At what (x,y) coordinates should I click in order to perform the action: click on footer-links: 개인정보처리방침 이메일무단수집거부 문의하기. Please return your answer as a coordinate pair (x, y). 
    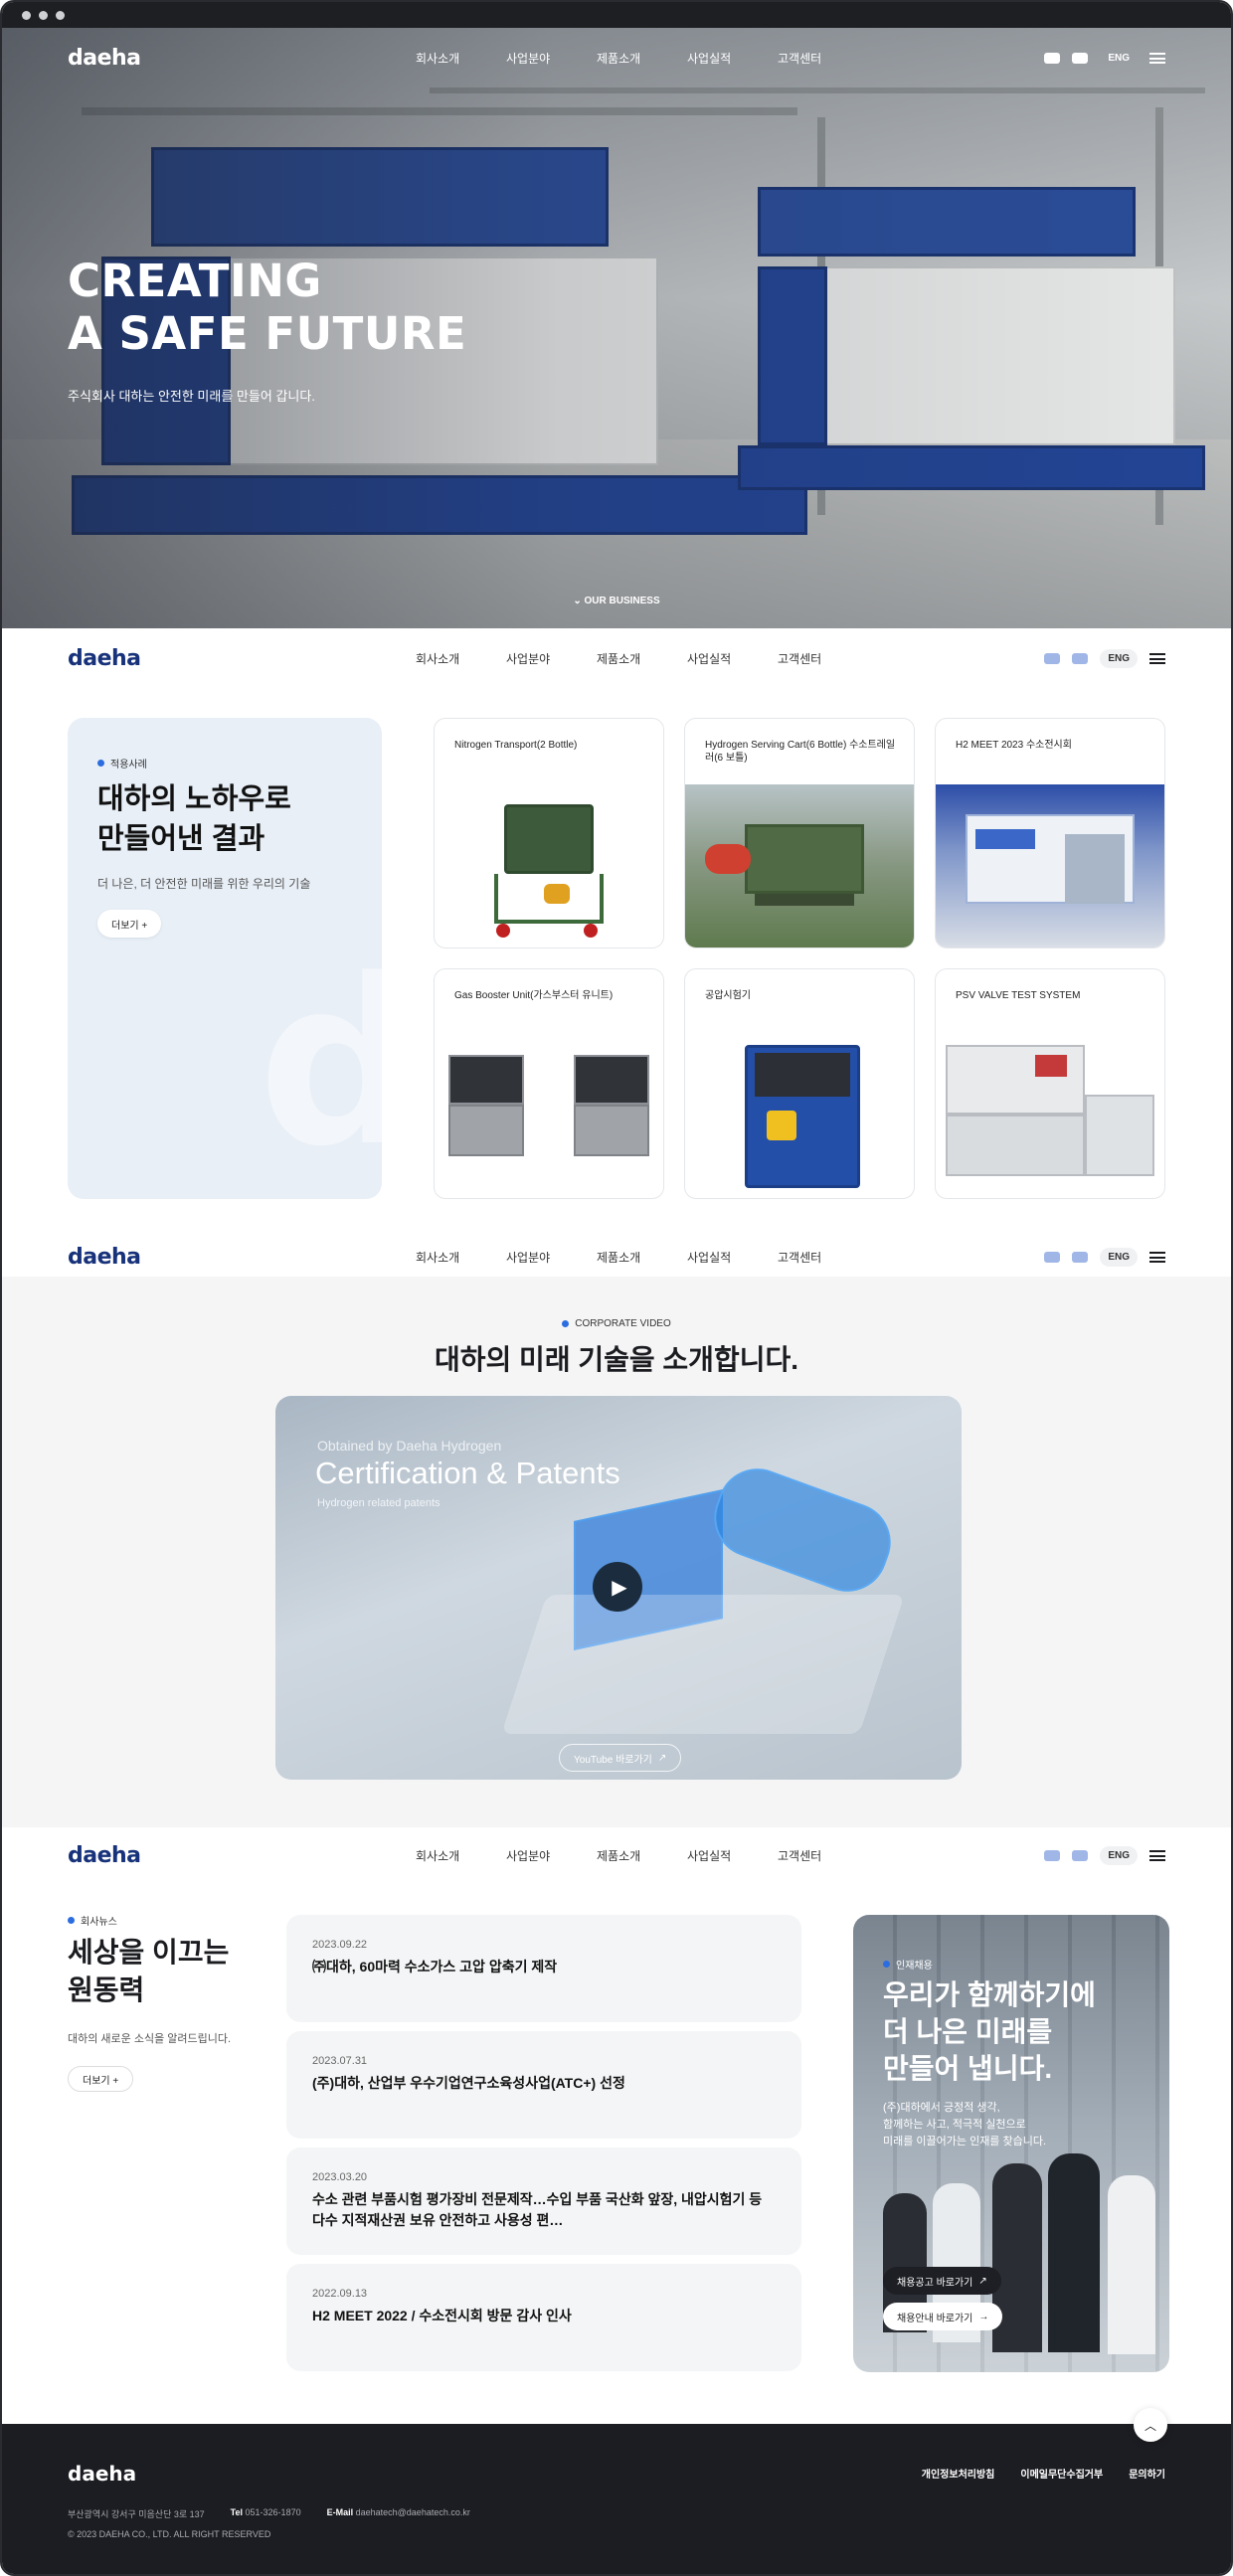
    Looking at the image, I should click on (1043, 2473).